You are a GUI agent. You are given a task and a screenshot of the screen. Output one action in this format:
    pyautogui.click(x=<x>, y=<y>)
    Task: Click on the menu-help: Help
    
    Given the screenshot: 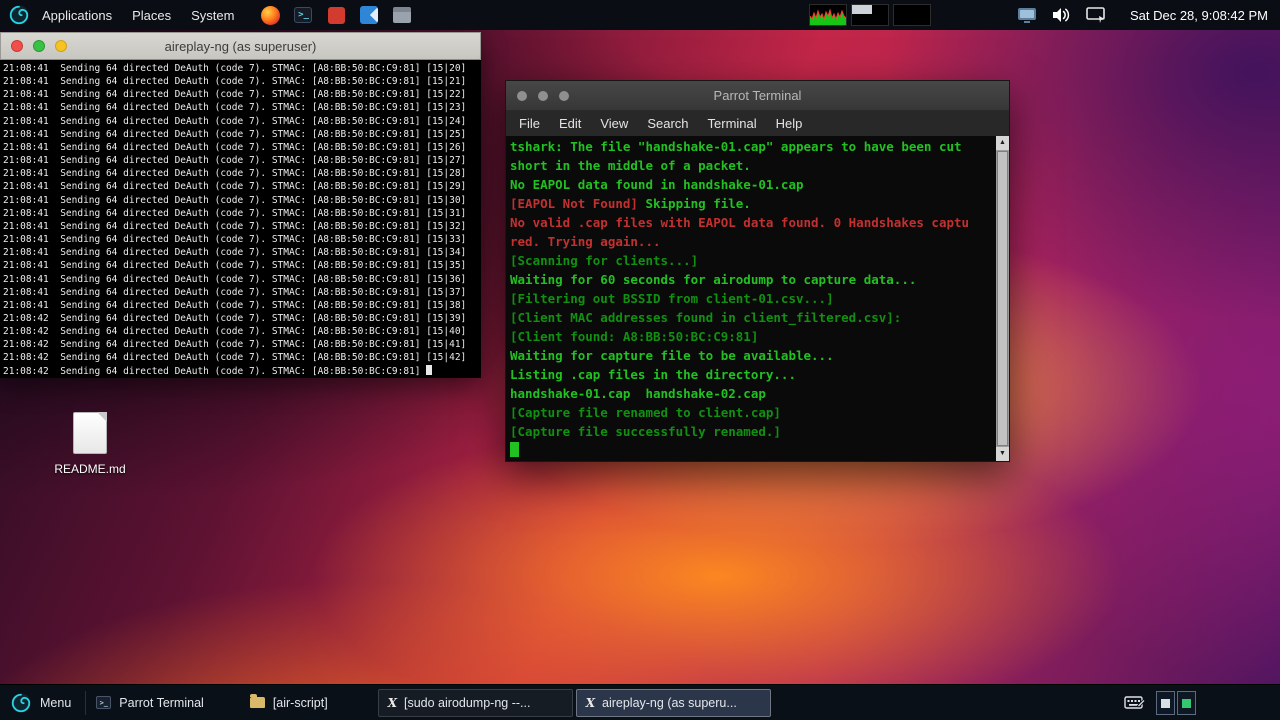 What is the action you would take?
    pyautogui.click(x=789, y=123)
    